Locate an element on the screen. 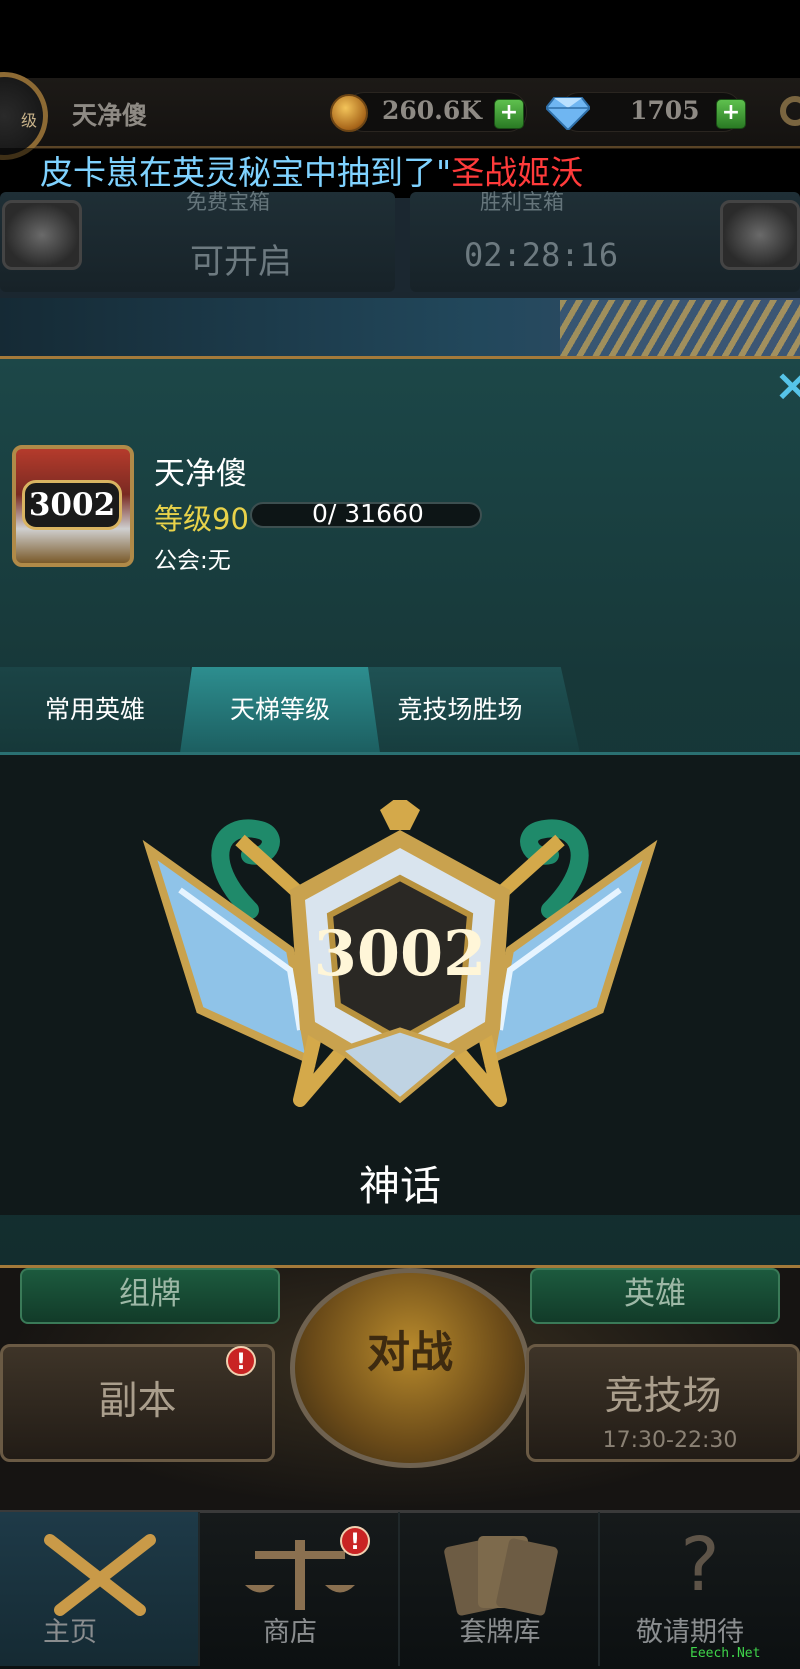 This screenshot has width=800, height=1669. broadcast-marquee: 皮卡崽在英灵秘宝中抽到了"圣战姬沃 is located at coordinates (400, 173).